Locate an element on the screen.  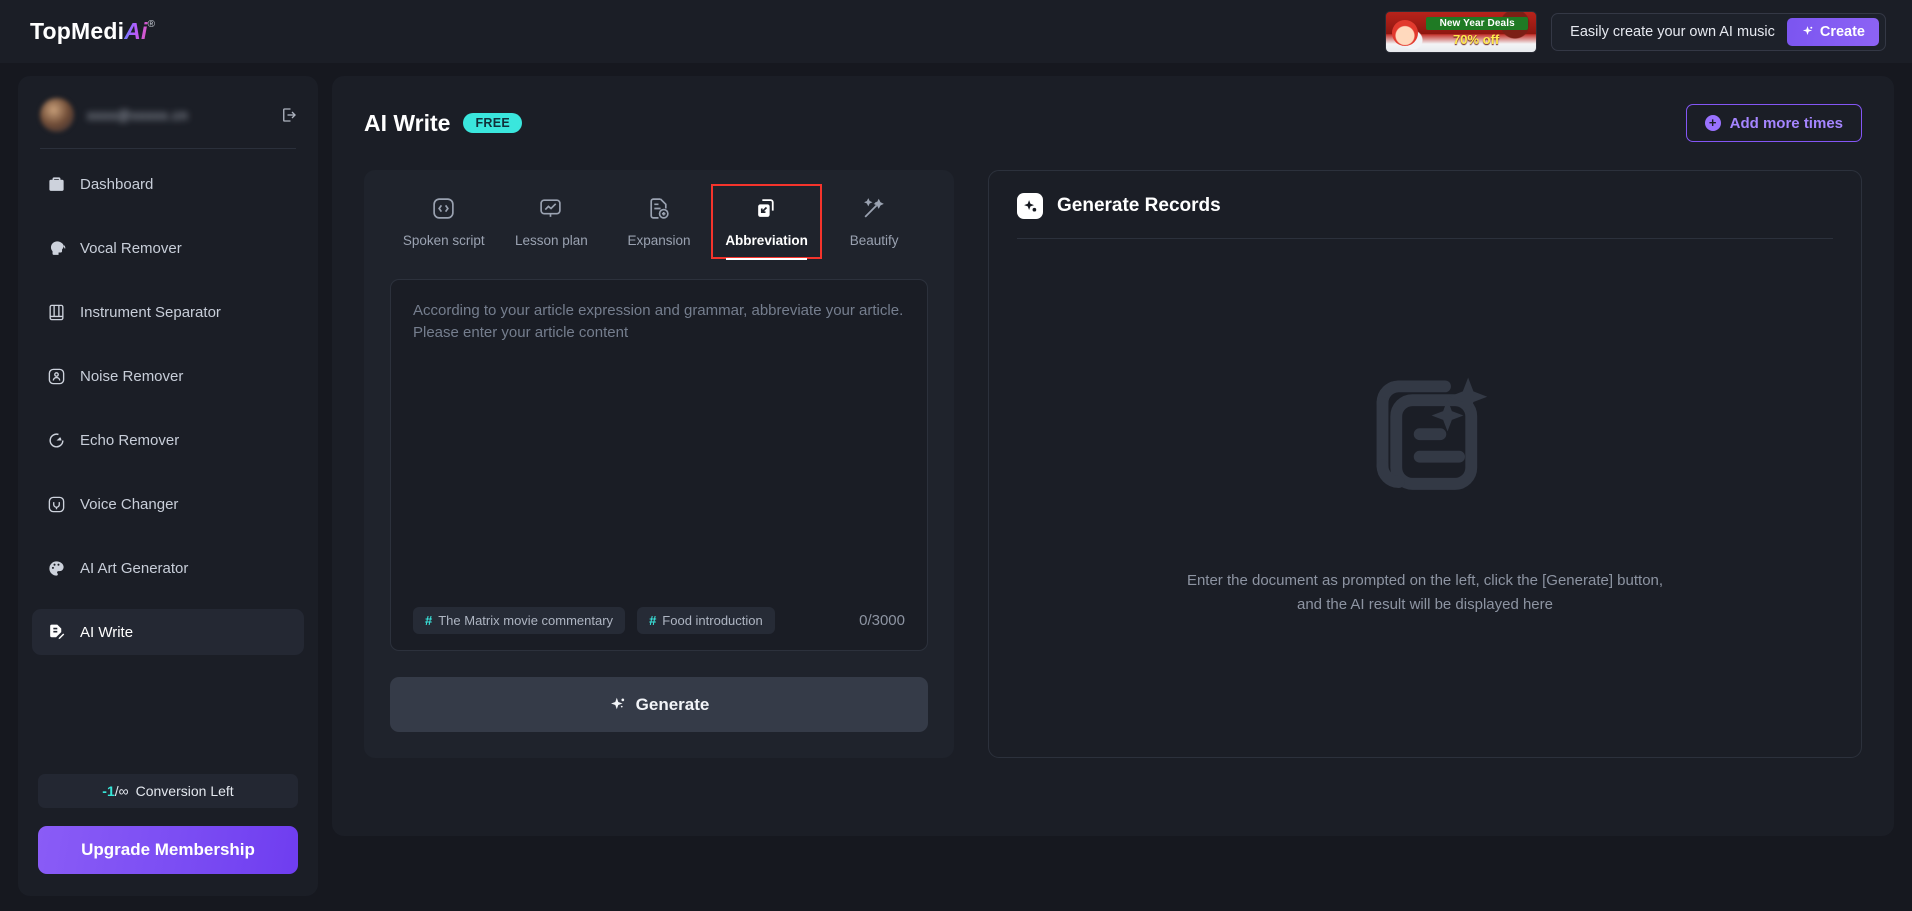
new-year-promo-banner: New Year Deals 70% off is located at coordinates (1461, 31).